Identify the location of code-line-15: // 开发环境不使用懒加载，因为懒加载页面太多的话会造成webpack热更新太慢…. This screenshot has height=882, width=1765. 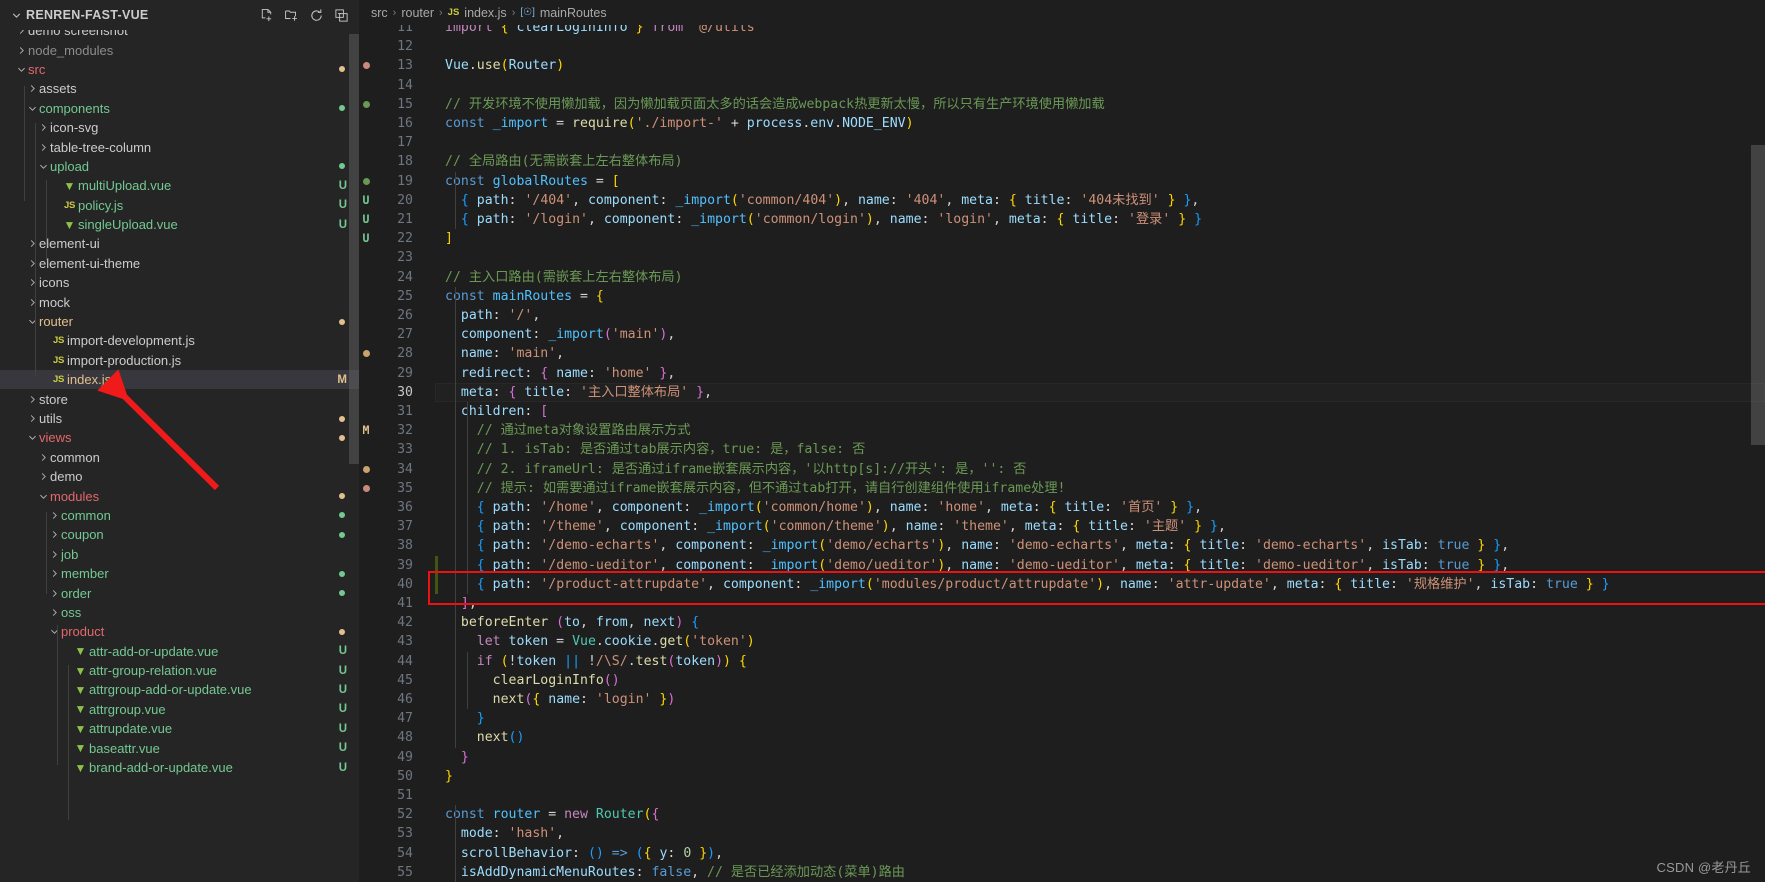
(1100, 104).